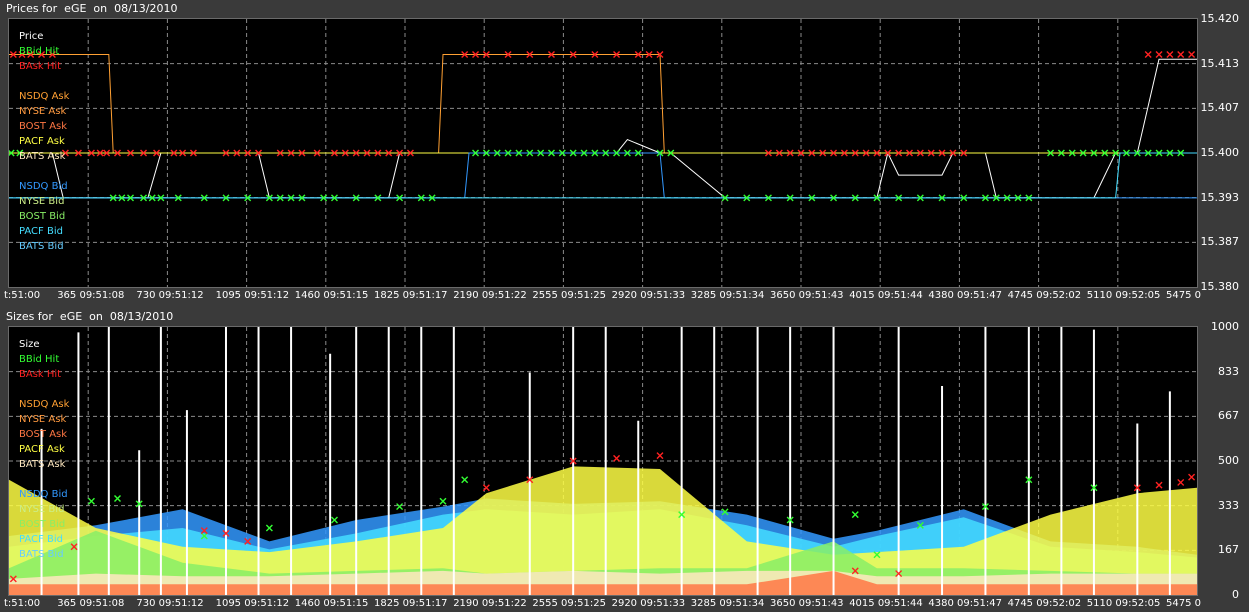 This screenshot has height=612, width=1249. Describe the element at coordinates (1235, 594) in the screenshot. I see `y-tick-label: 0` at that location.